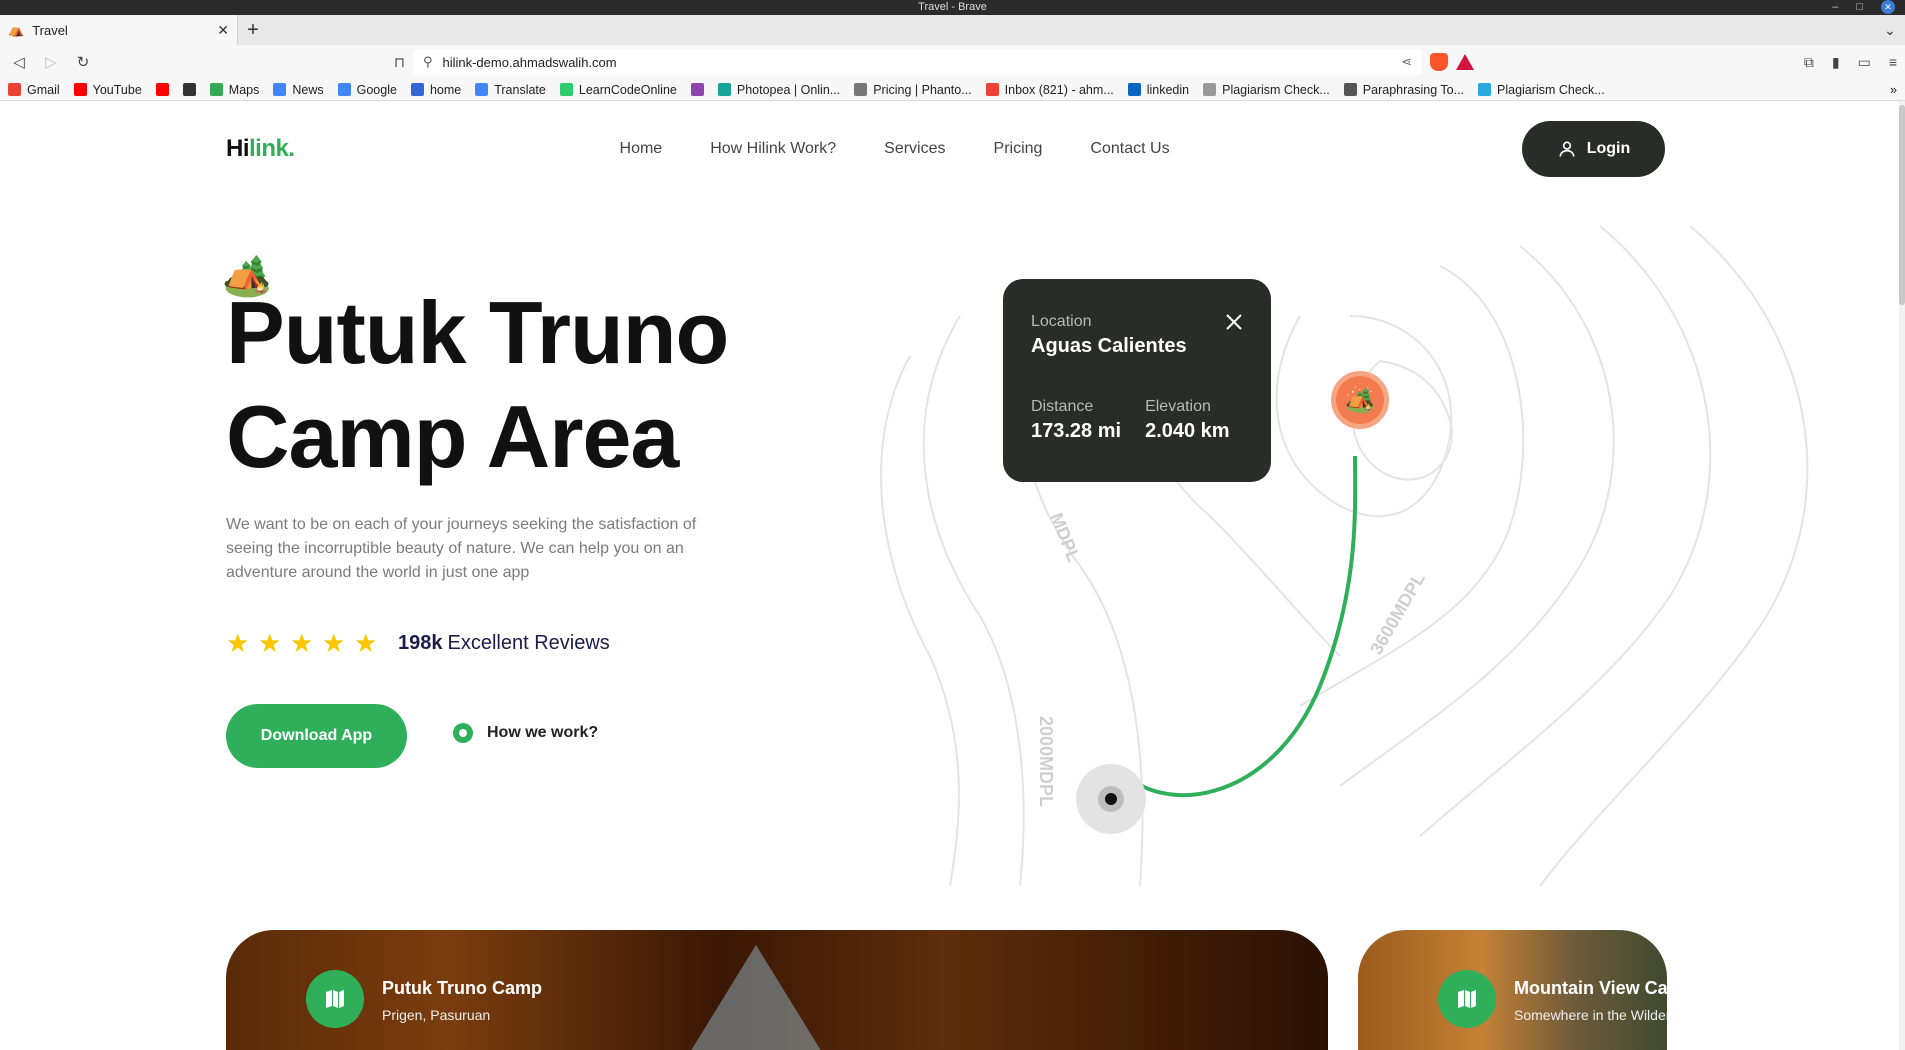 Image resolution: width=1905 pixels, height=1050 pixels. I want to click on site-settings-icon: ⚲, so click(428, 62).